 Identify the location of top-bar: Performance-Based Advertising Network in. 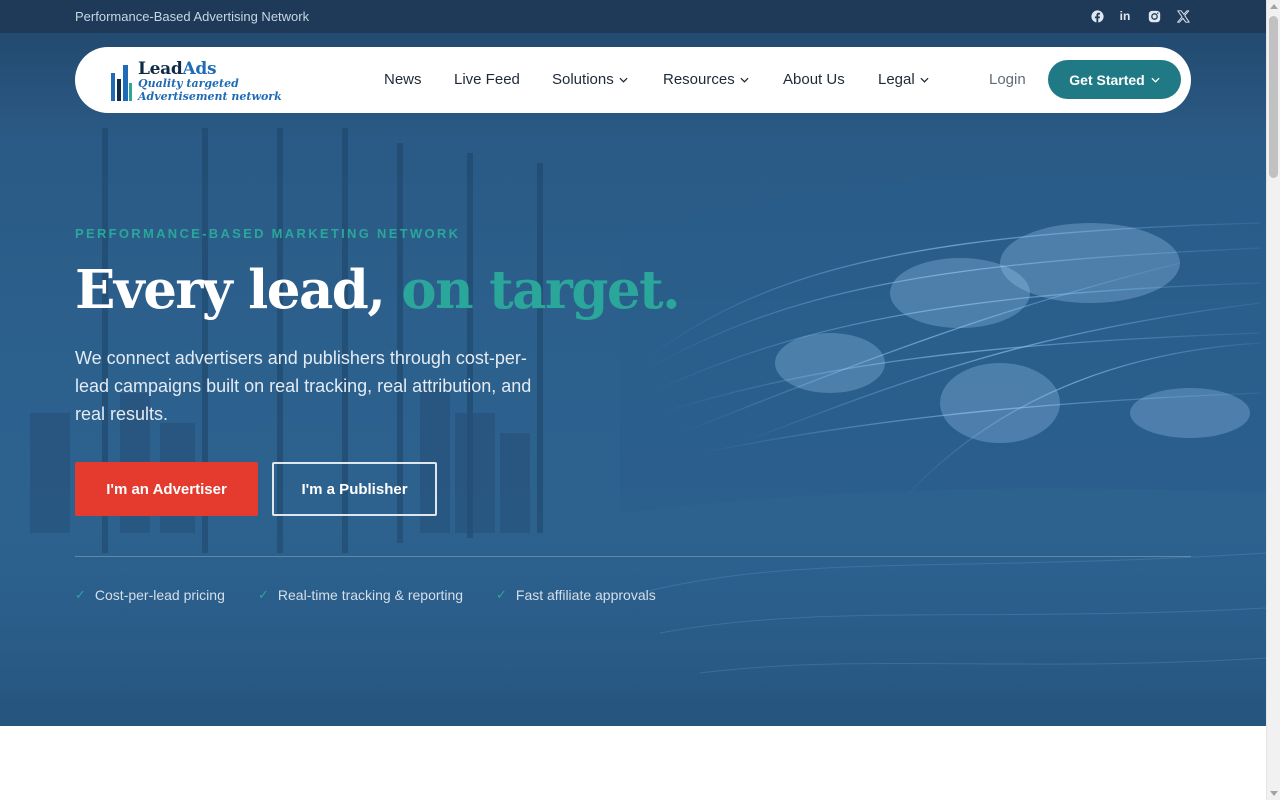
(633, 16).